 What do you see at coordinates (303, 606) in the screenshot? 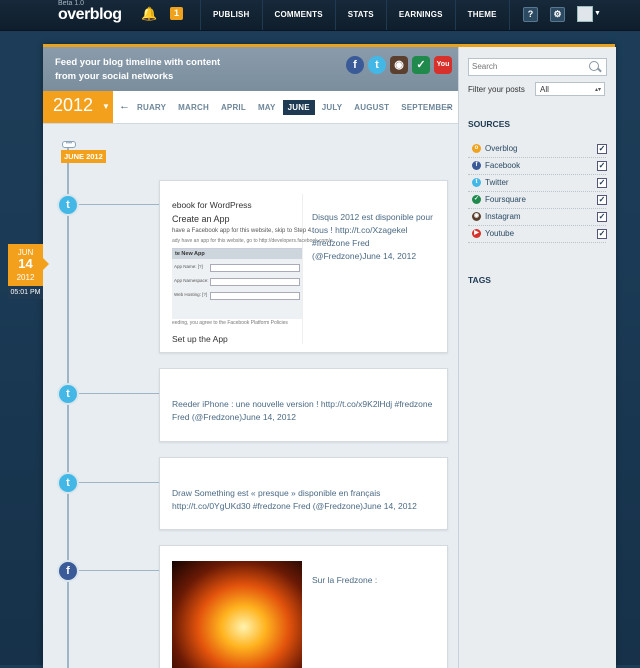
I see `timeline-post-card: Sur la Fredzone :` at bounding box center [303, 606].